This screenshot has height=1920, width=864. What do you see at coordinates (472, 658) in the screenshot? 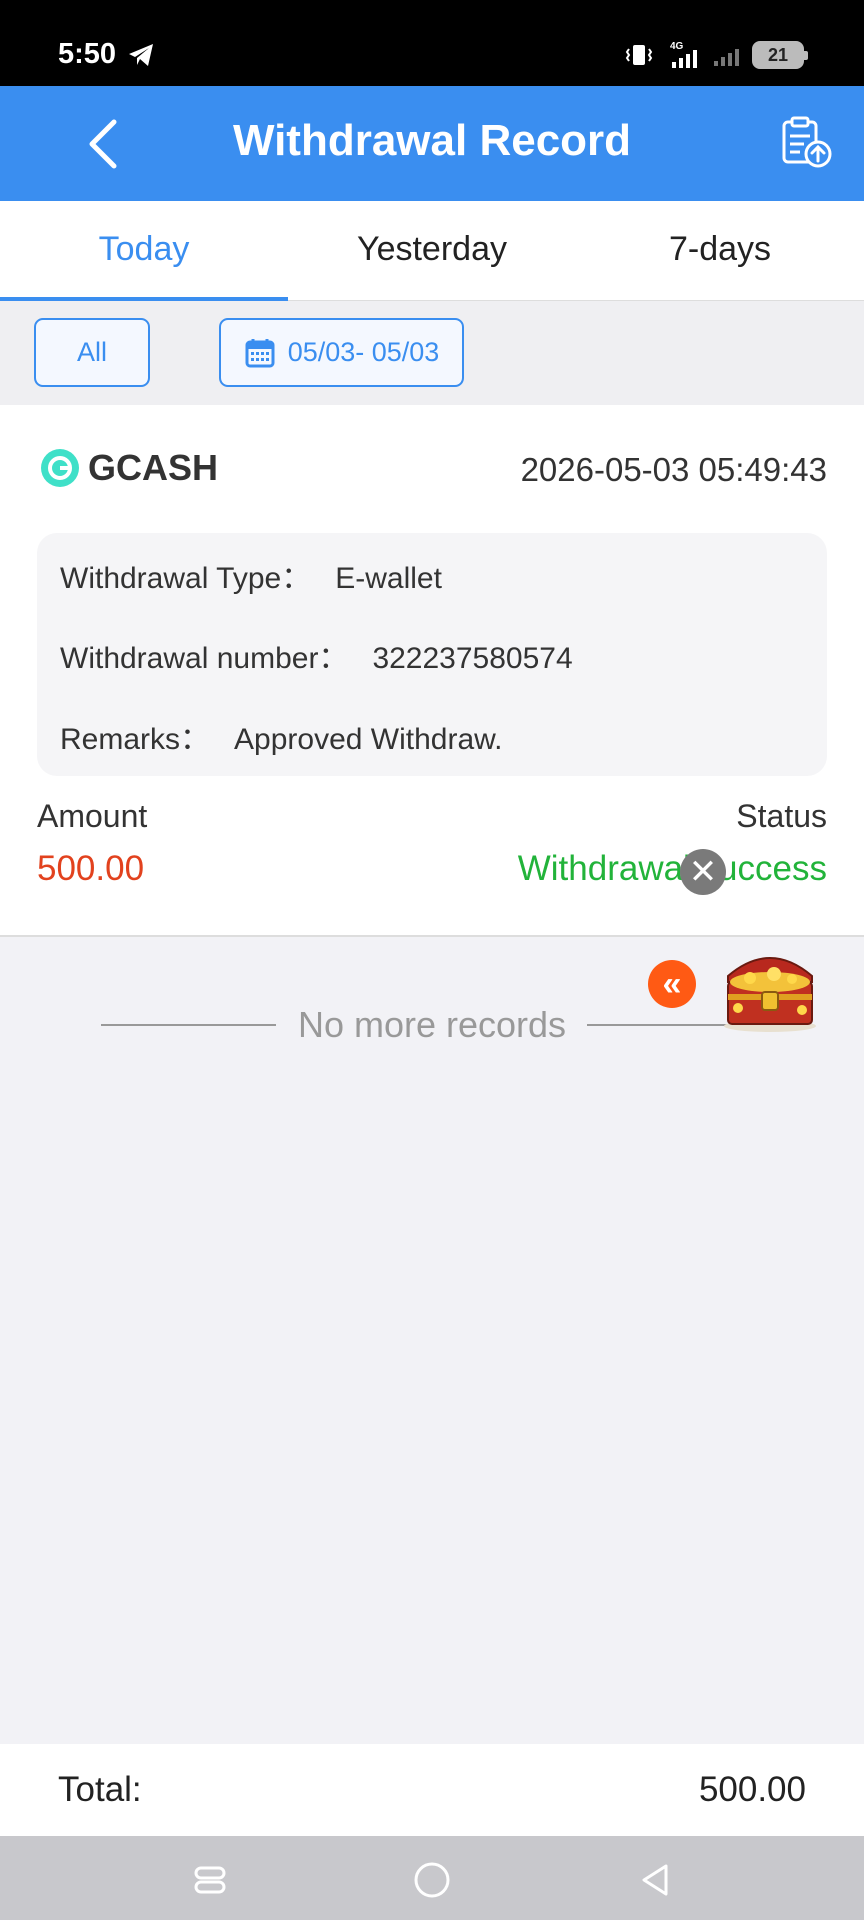
I see `detail-value: 322237580574` at bounding box center [472, 658].